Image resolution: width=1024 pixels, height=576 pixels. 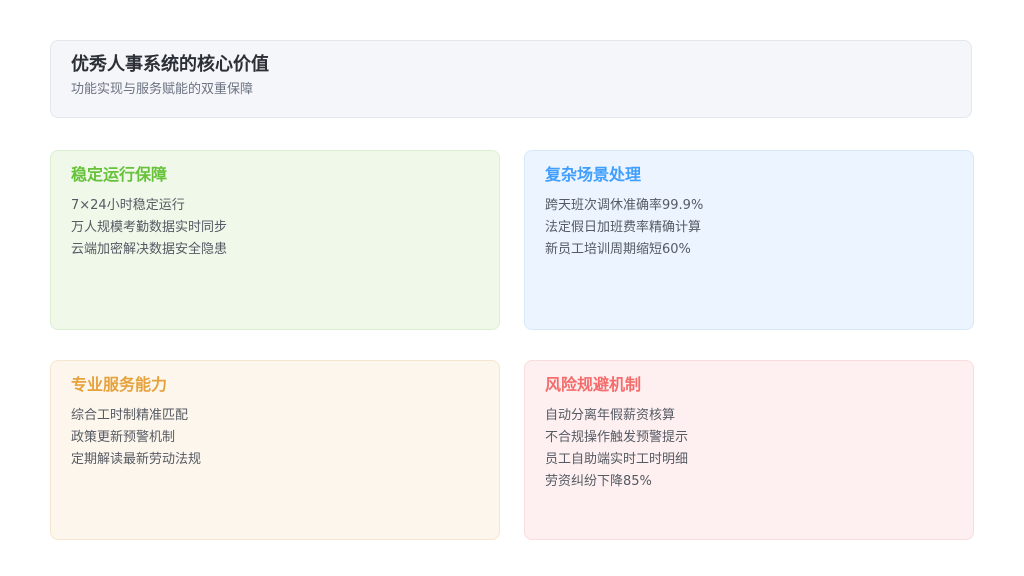 I want to click on list-item: 员工自助端实时工时明细, so click(x=617, y=459).